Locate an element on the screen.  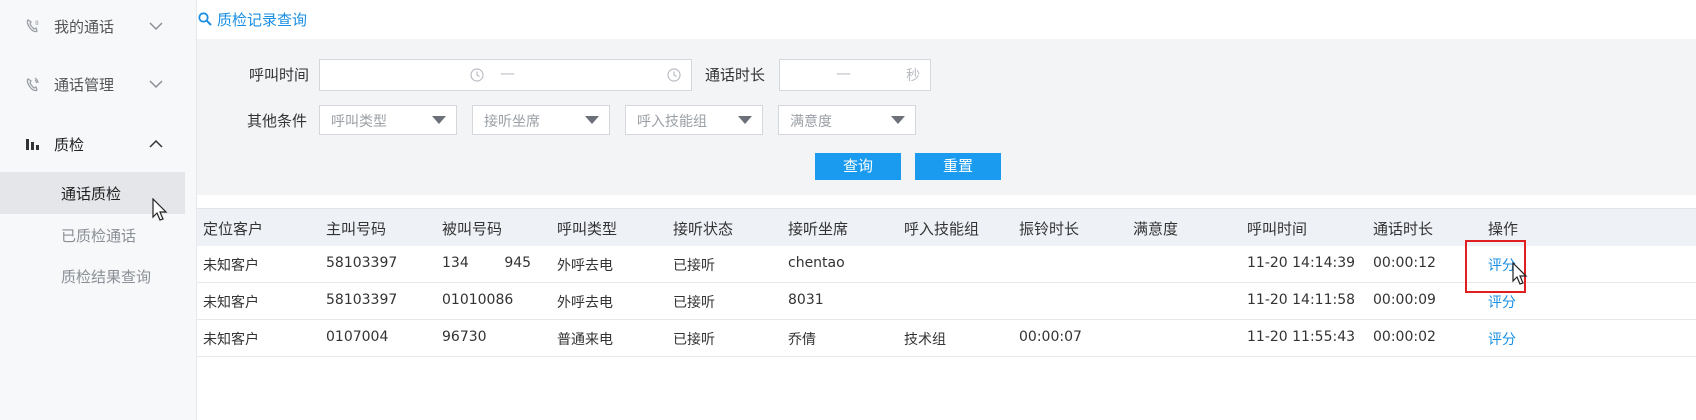
duration-range-input: — 秒 is located at coordinates (855, 75).